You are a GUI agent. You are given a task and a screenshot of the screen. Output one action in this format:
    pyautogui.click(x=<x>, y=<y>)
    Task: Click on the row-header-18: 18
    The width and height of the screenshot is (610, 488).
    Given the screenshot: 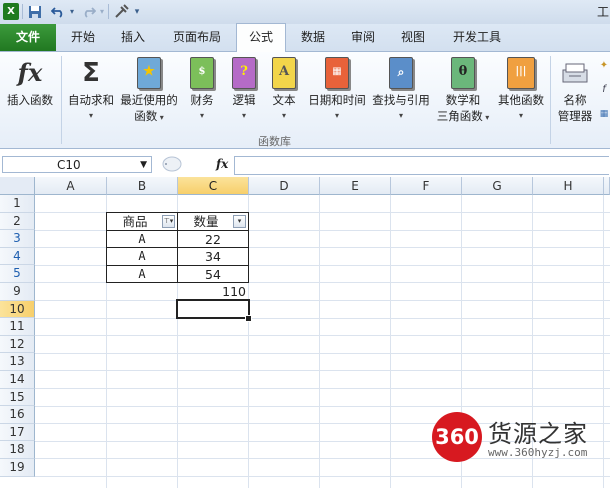 What is the action you would take?
    pyautogui.click(x=17, y=450)
    